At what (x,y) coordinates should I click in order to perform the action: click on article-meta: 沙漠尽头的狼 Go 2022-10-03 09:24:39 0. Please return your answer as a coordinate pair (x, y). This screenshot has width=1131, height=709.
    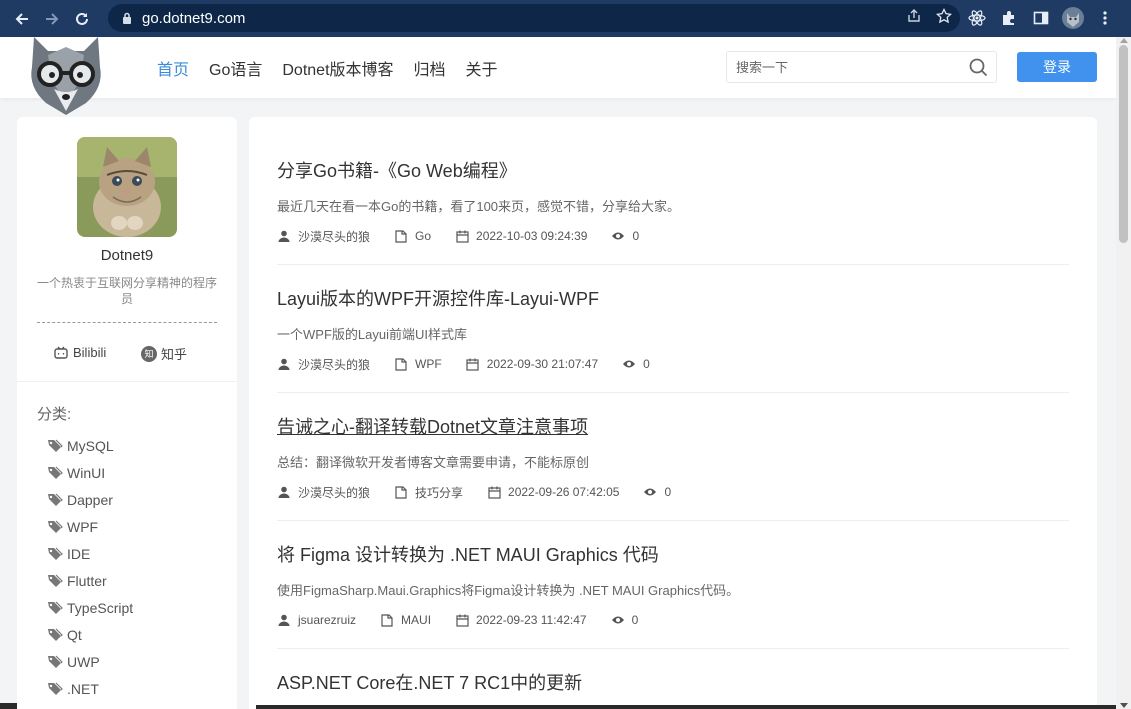
    Looking at the image, I should click on (673, 236).